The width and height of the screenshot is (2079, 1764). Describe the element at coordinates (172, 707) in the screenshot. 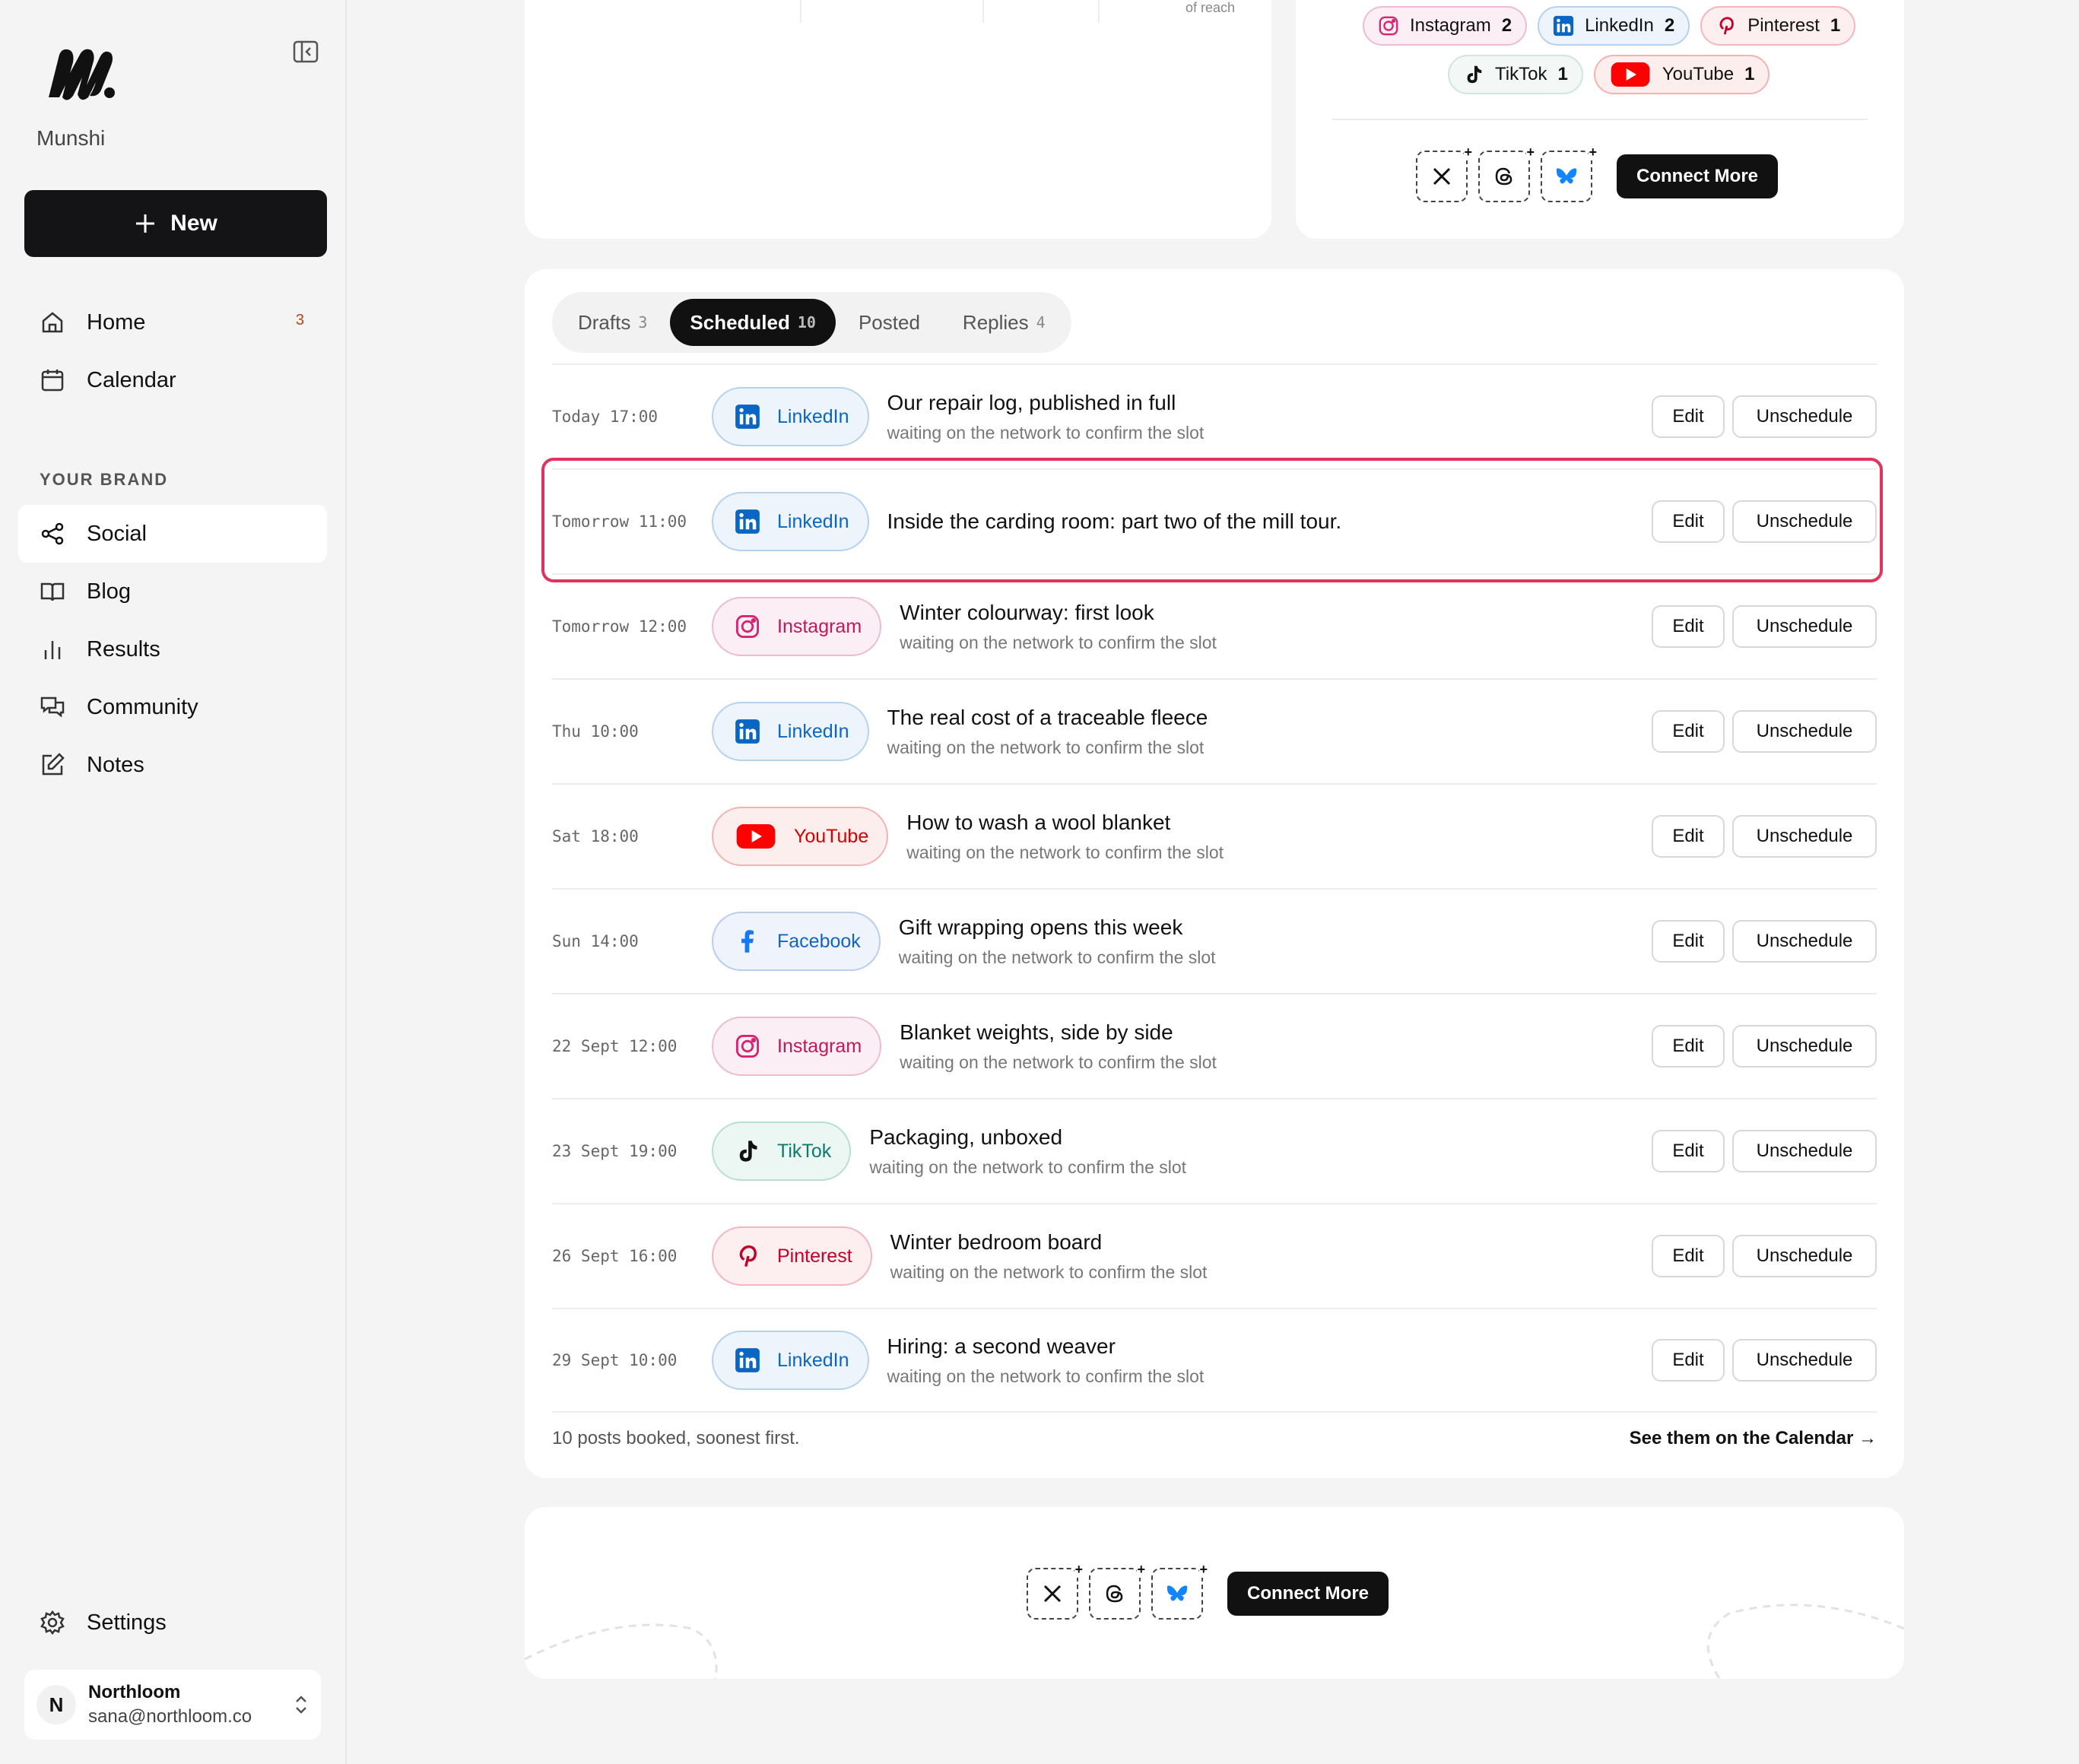

I see `sidebar-item-community: Community` at that location.